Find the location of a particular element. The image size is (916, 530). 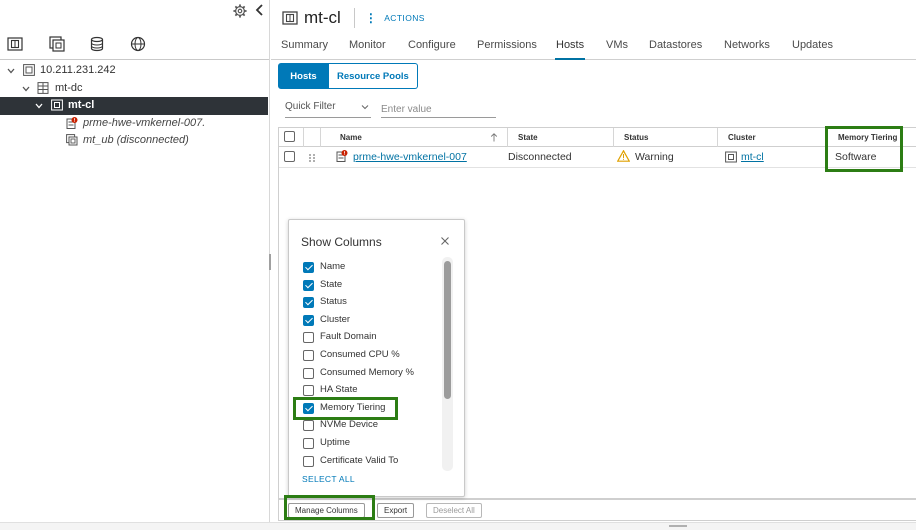

drag-handle-icon is located at coordinates (312, 158).